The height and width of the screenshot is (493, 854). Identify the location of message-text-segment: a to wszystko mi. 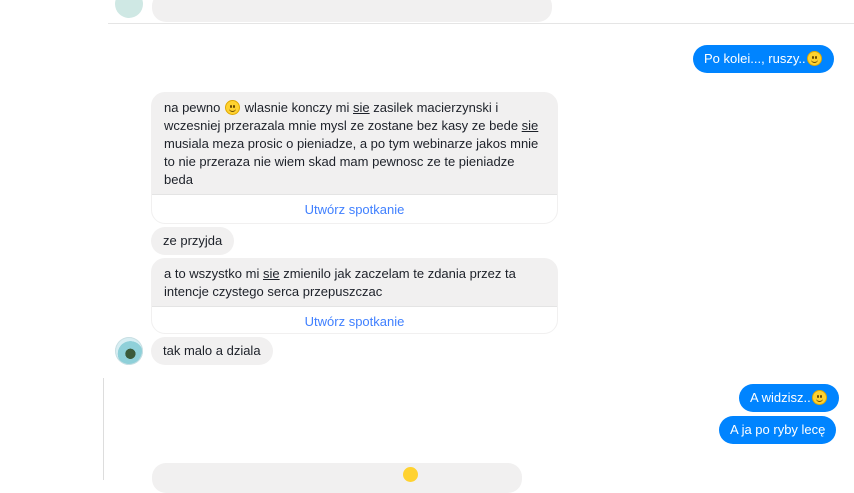
(213, 273).